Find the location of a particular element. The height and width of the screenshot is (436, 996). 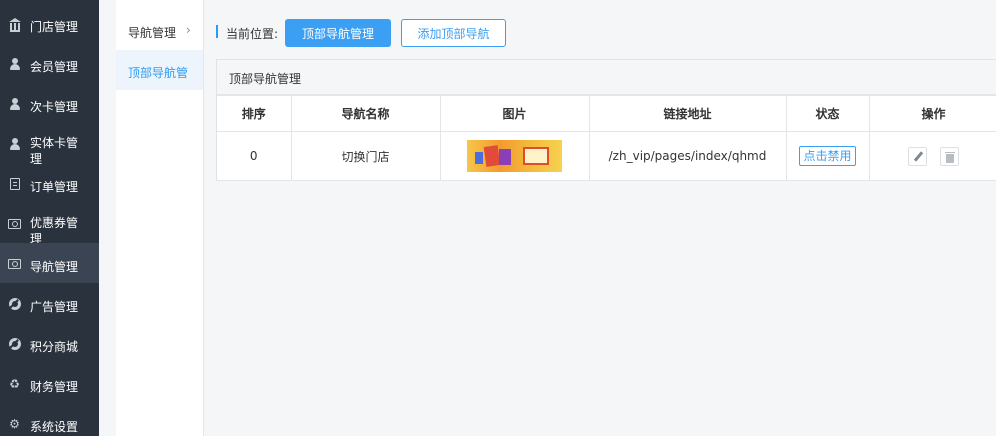

cell-link: /zh_vip/pages/index/qhmd is located at coordinates (687, 156).